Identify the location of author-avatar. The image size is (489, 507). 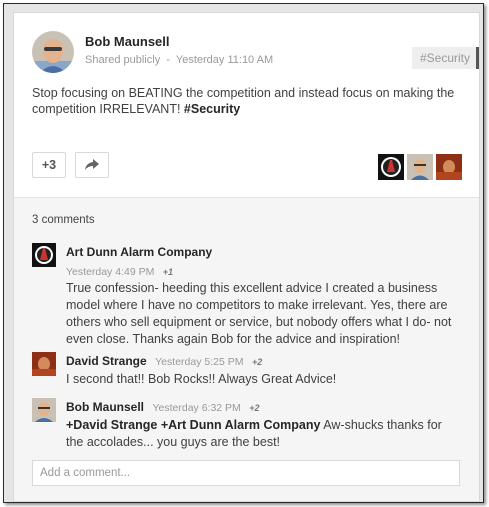
(53, 52).